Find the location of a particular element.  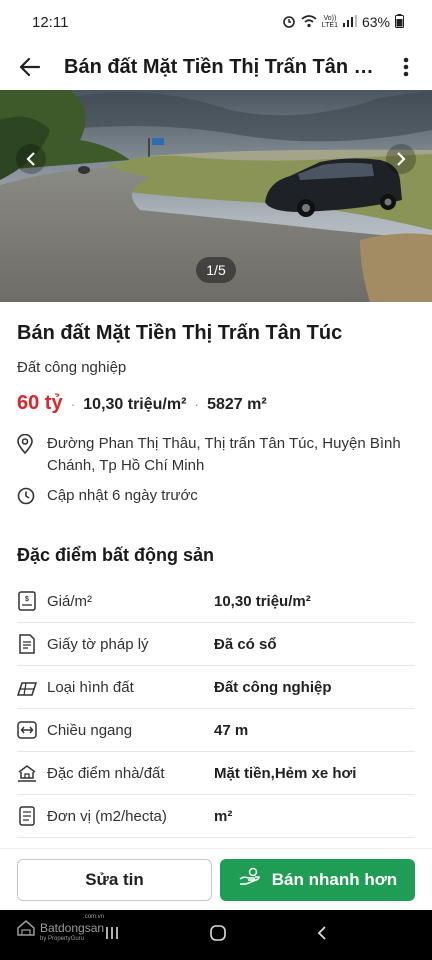

spec-value: Đất công nghiệp is located at coordinates (273, 687).